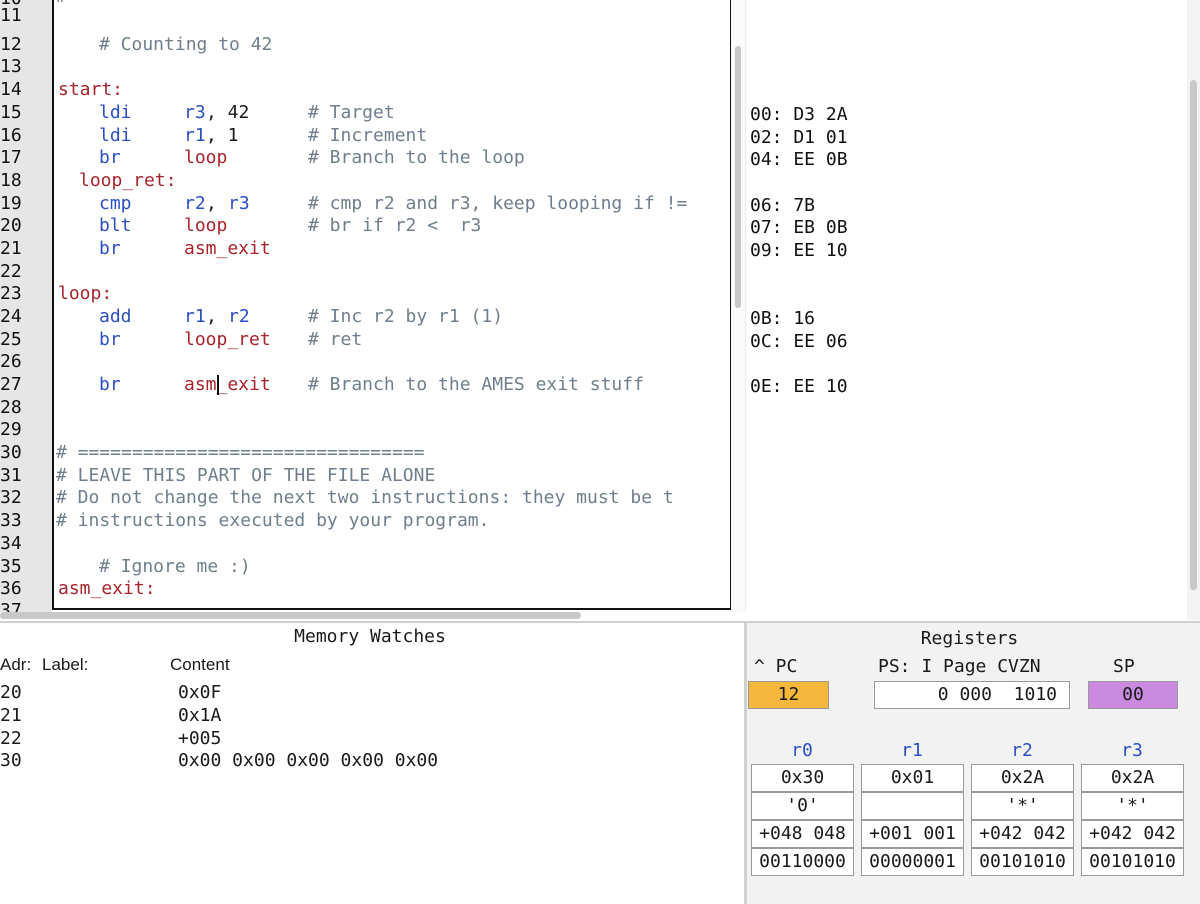 This screenshot has height=904, width=1200. Describe the element at coordinates (368, 135) in the screenshot. I see `code-comment: # Increment` at that location.